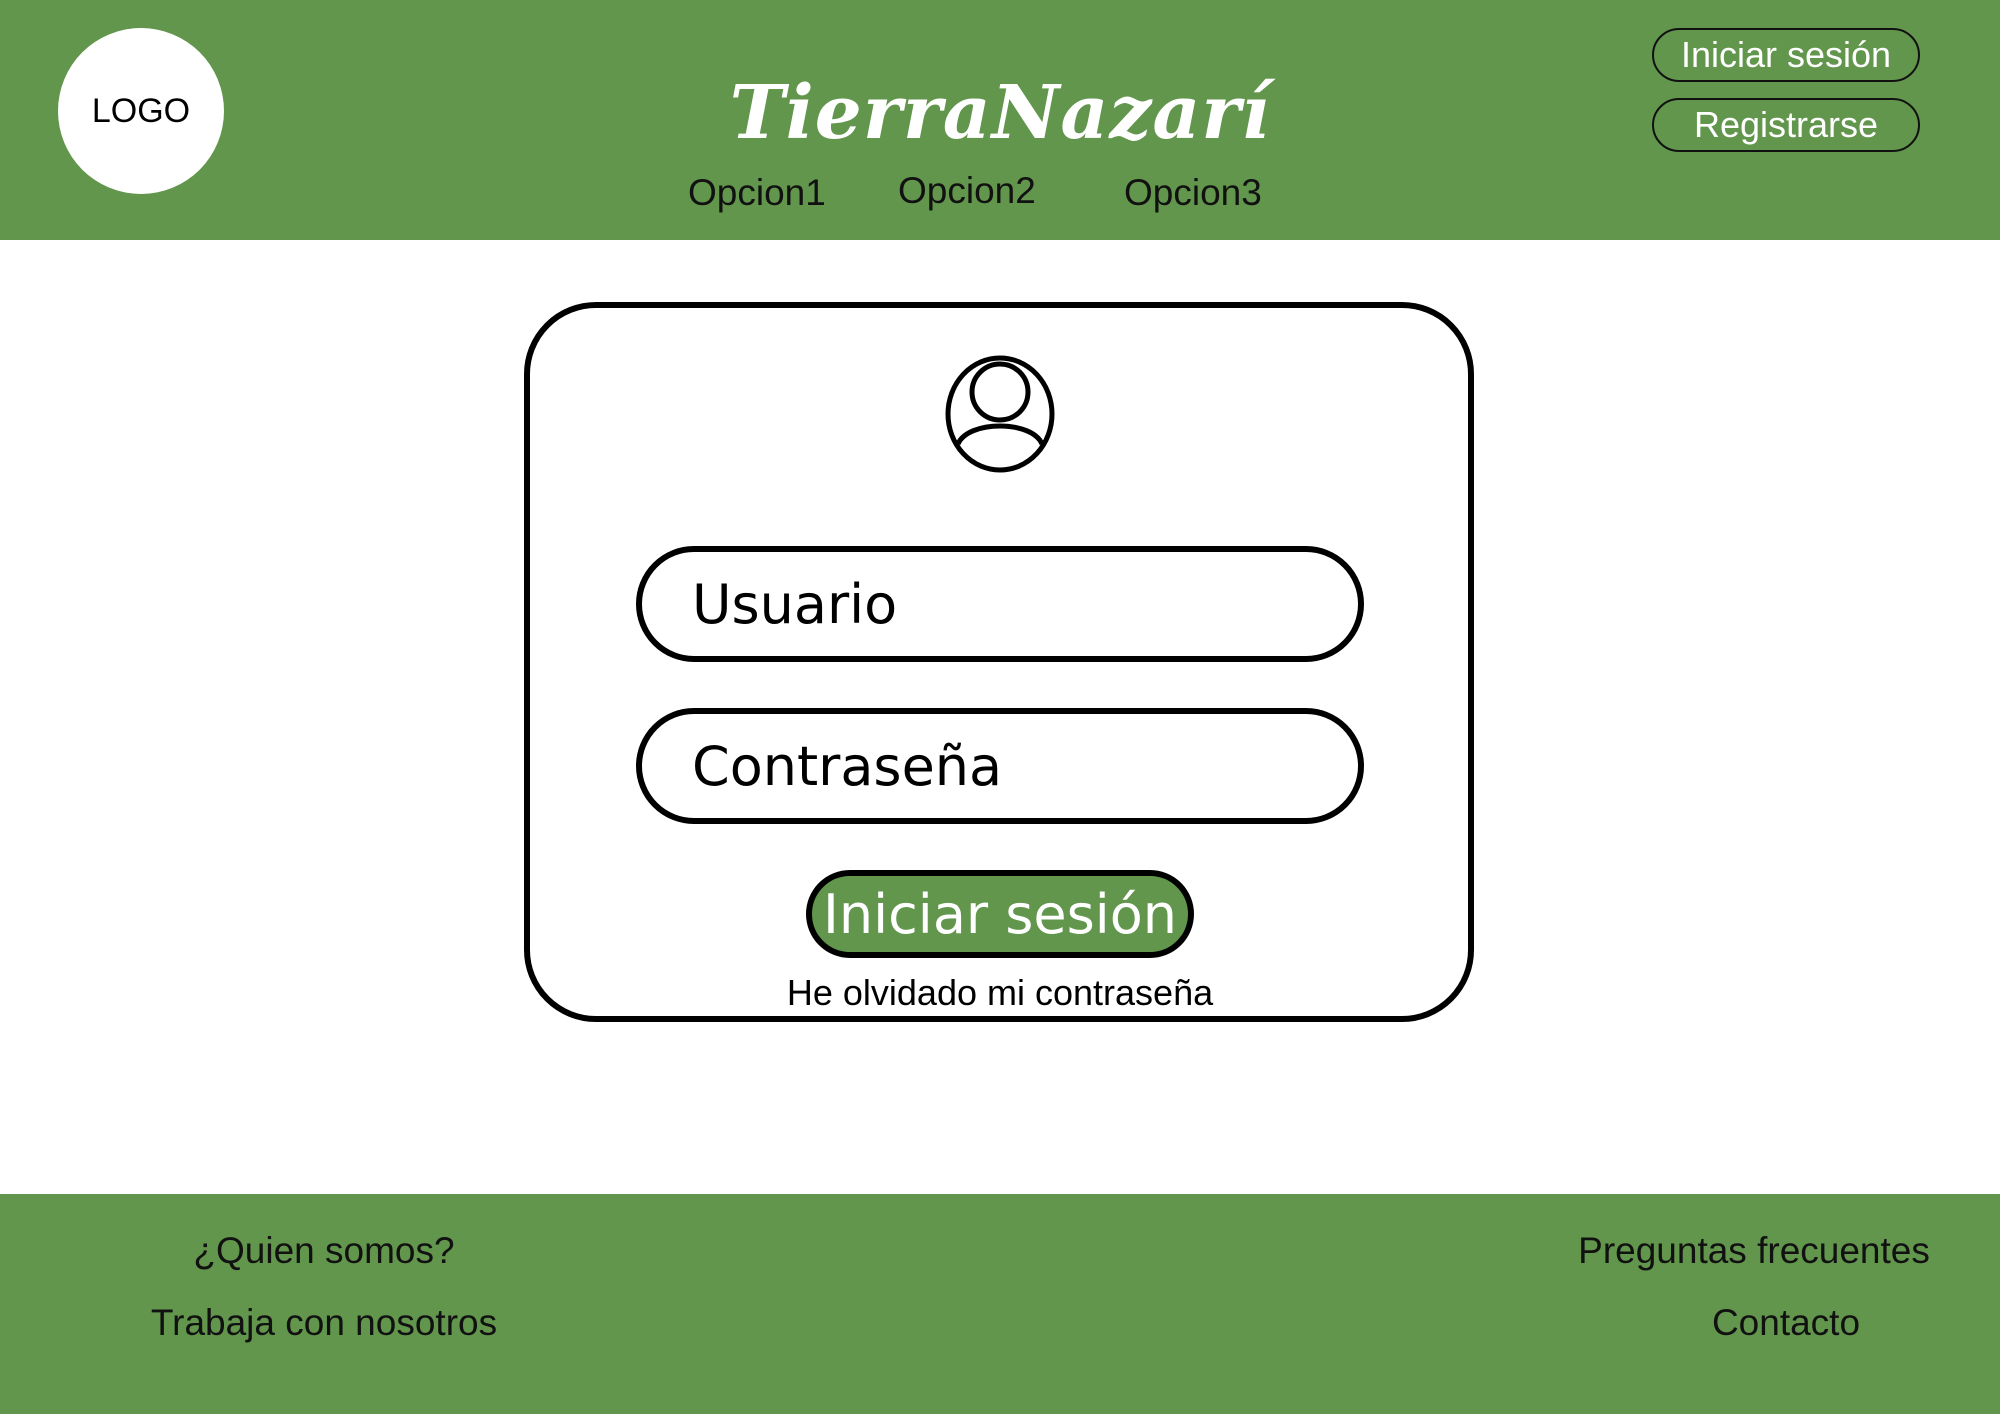 Image resolution: width=2000 pixels, height=1414 pixels. I want to click on footer-jobs-link: Trabaja con nosotros, so click(324, 1323).